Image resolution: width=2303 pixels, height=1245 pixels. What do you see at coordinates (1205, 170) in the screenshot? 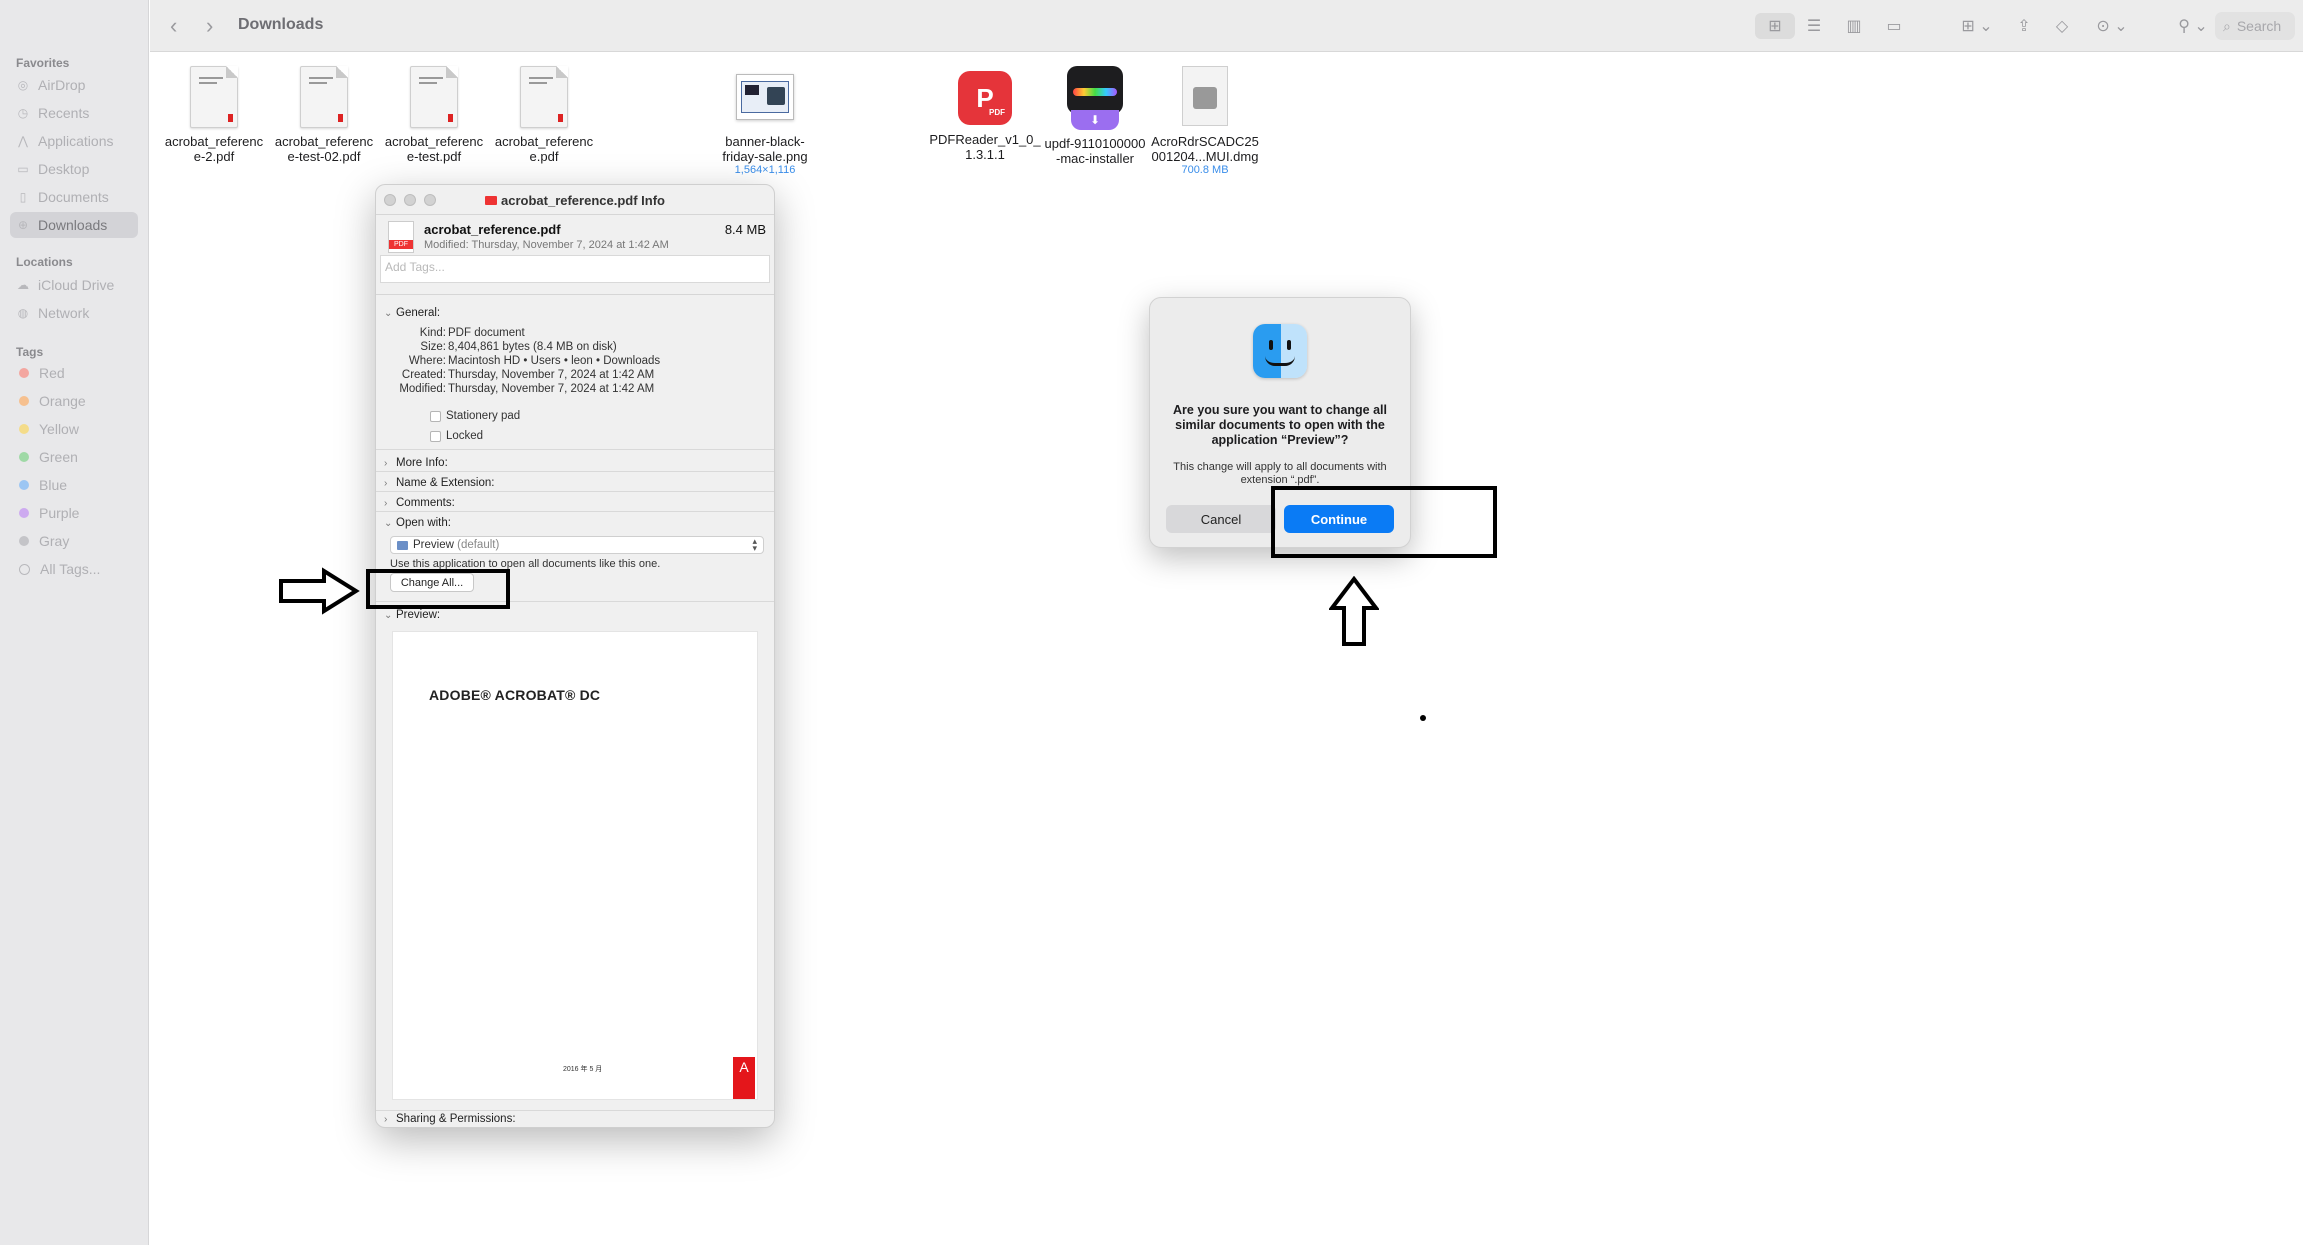
I see `file-size: 700.8 MB` at bounding box center [1205, 170].